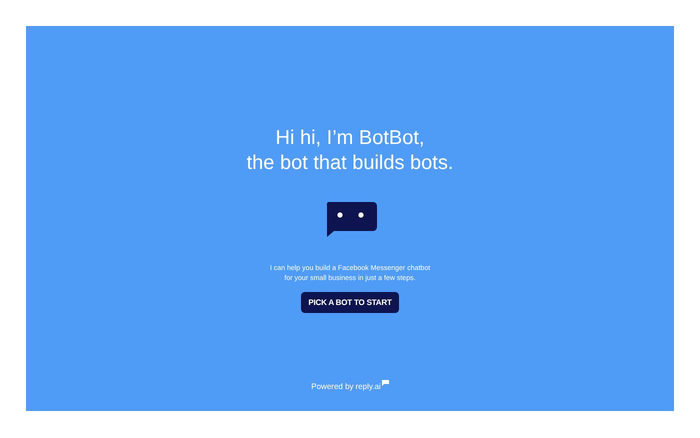 This screenshot has width=700, height=438. What do you see at coordinates (385, 383) in the screenshot?
I see `chat-flag-icon` at bounding box center [385, 383].